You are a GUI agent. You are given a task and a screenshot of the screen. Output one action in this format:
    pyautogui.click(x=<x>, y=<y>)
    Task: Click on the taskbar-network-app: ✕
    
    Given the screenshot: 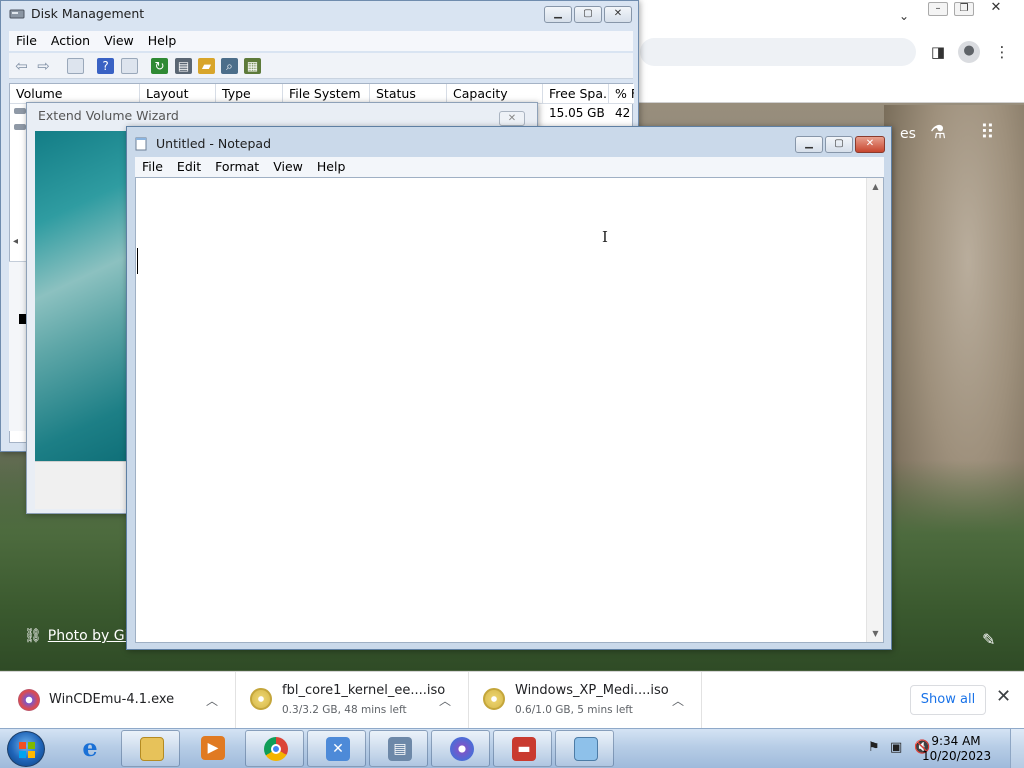 What is the action you would take?
    pyautogui.click(x=336, y=748)
    